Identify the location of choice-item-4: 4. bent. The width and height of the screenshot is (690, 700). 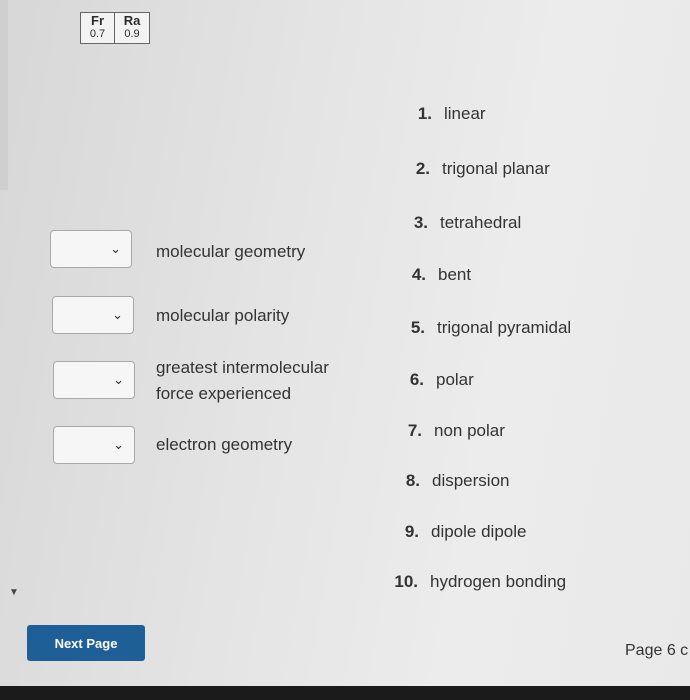
(429, 275).